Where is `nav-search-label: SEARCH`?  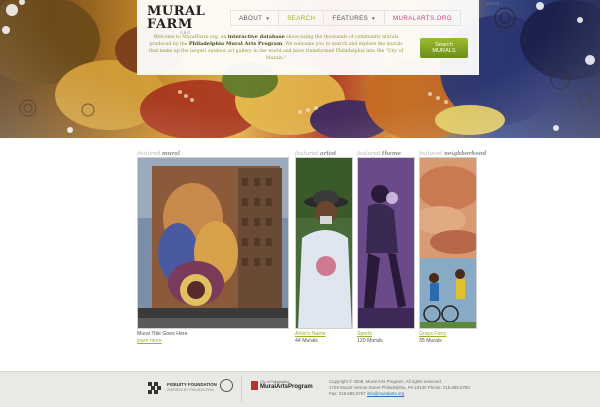 nav-search-label: SEARCH is located at coordinates (301, 18).